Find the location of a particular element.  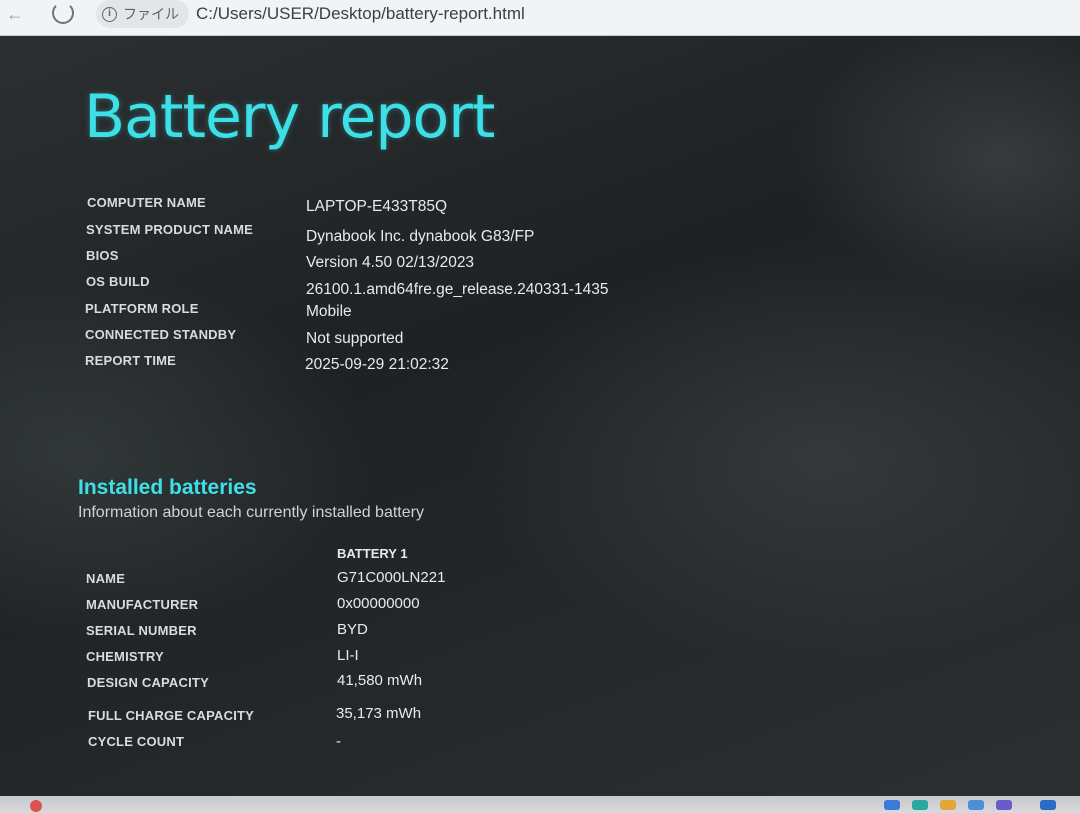

site-info-chip: i ファイル is located at coordinates (142, 14).